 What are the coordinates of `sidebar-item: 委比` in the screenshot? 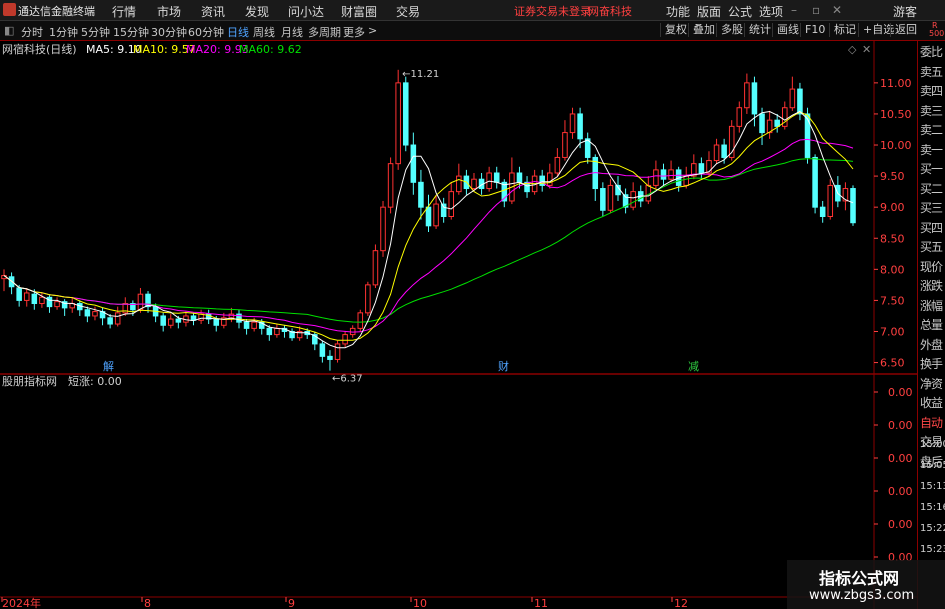 It's located at (931, 51).